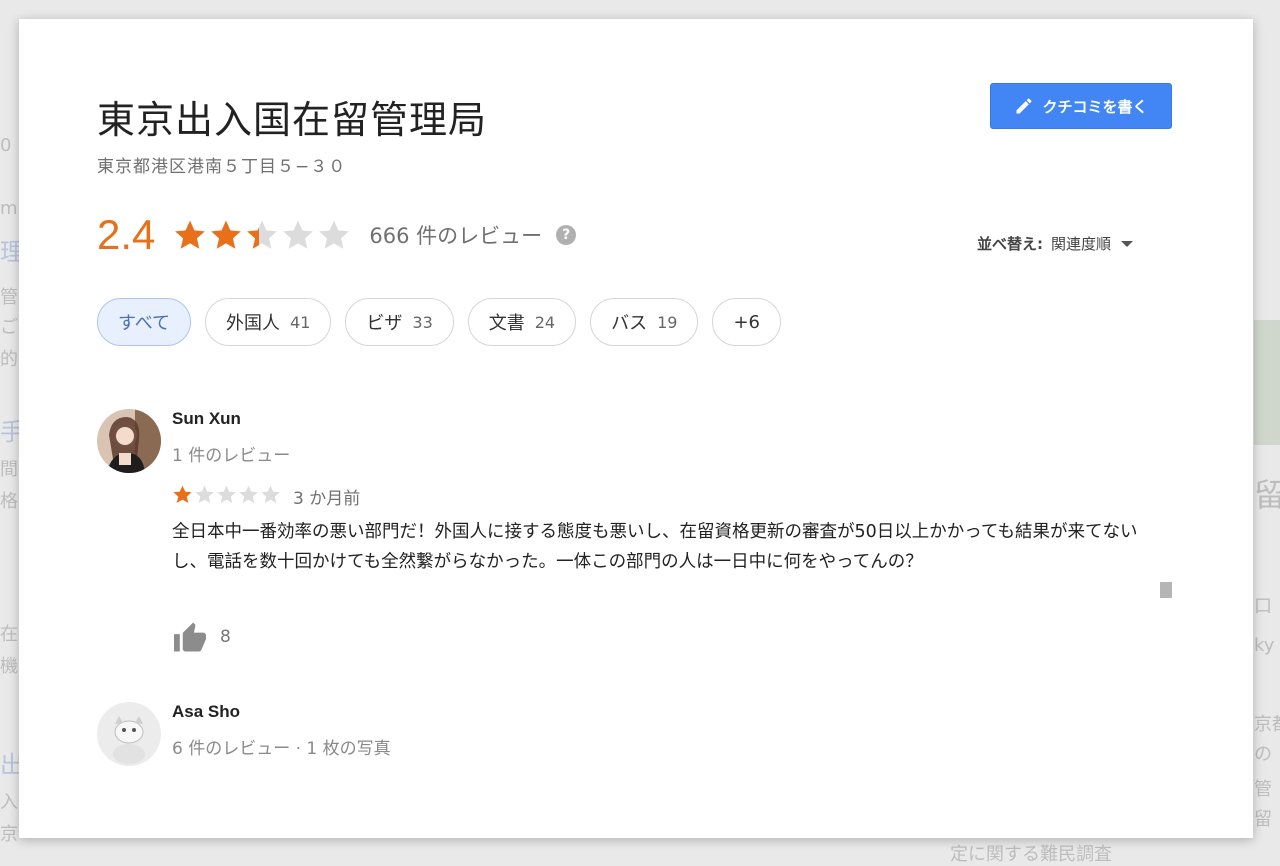  I want to click on sort-value: 関連度順, so click(1081, 244).